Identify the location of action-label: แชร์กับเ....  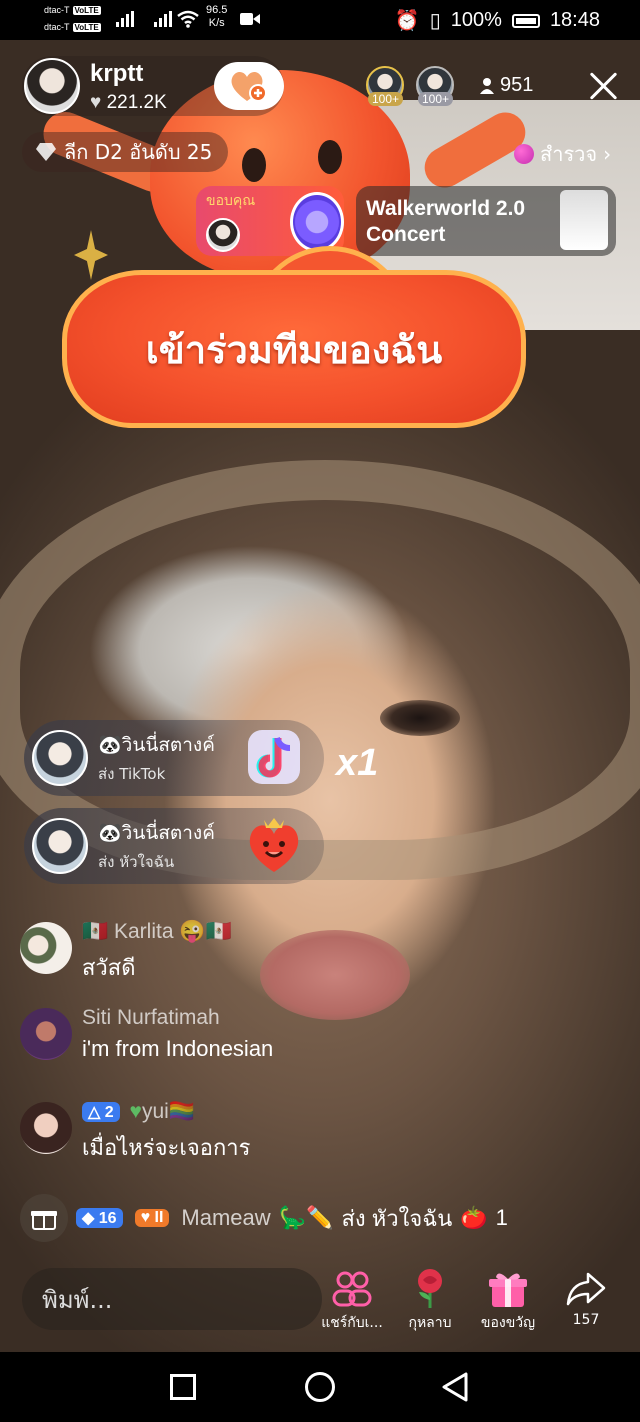
(352, 1323).